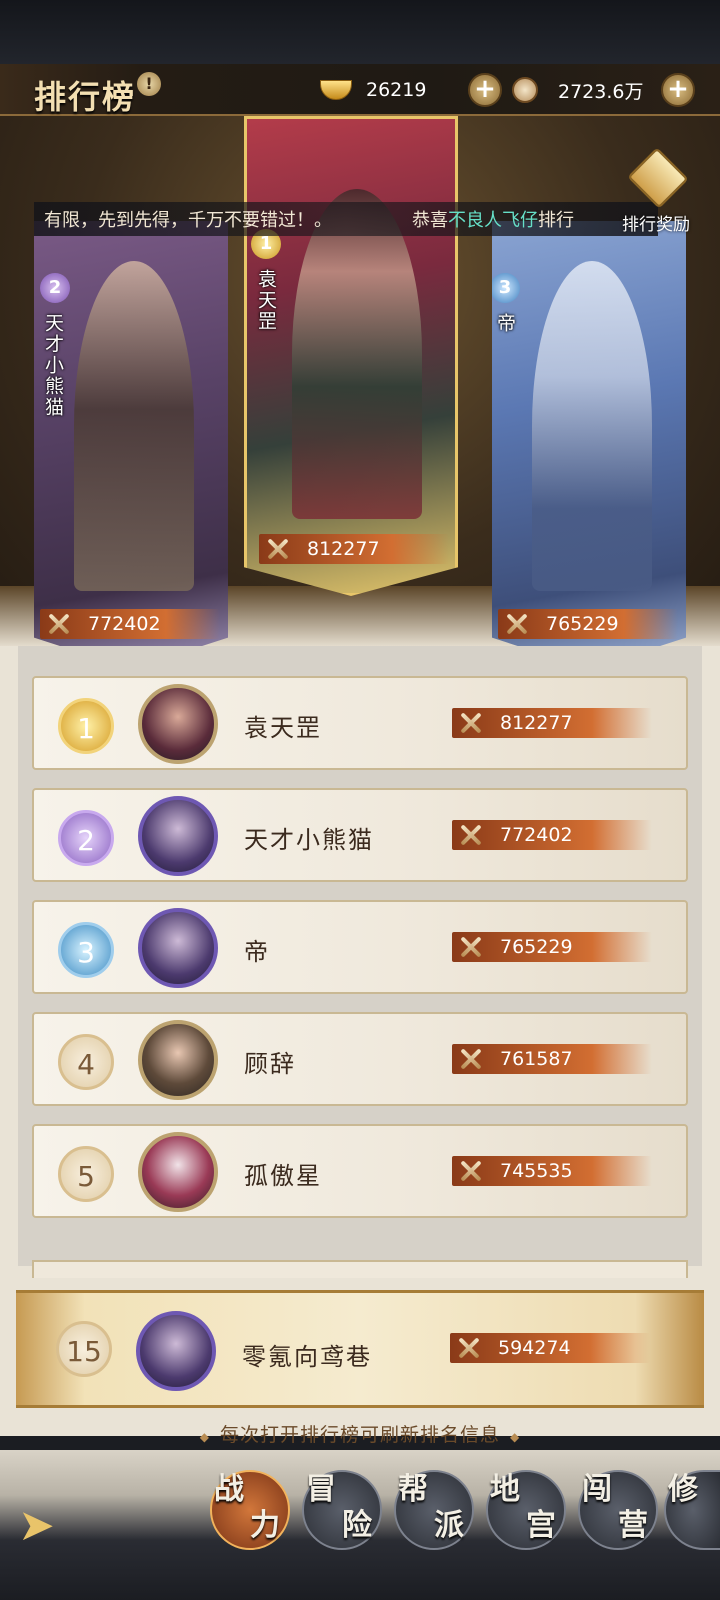 The width and height of the screenshot is (720, 1600). I want to click on rank-number: 3, so click(86, 950).